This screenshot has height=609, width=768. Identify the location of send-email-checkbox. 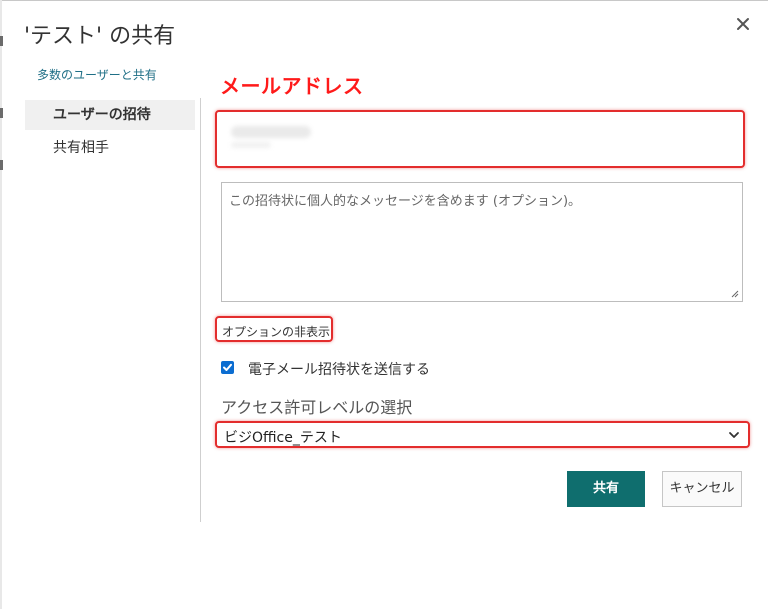
(227, 367).